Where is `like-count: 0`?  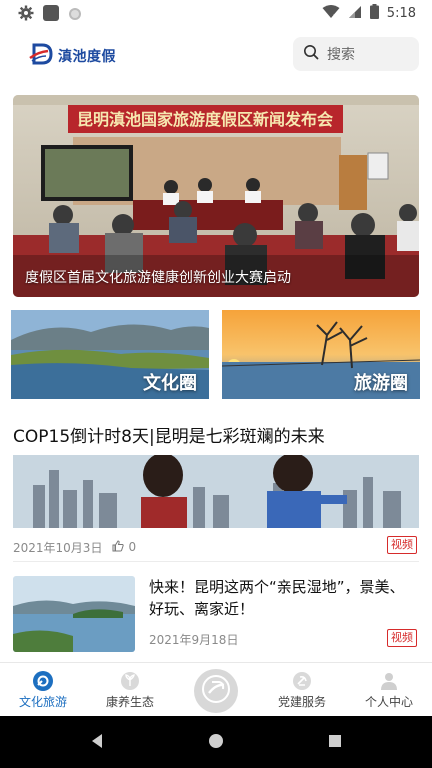
like-count: 0 is located at coordinates (132, 547).